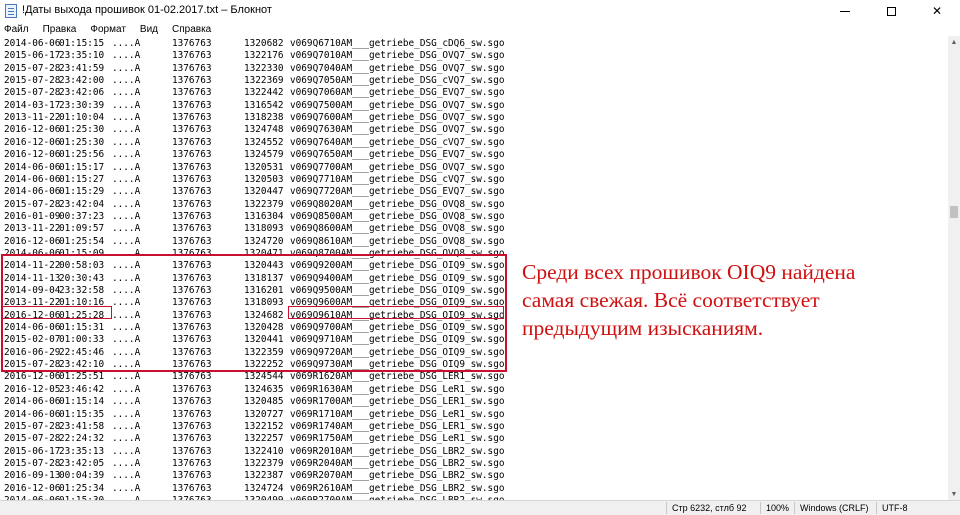  Describe the element at coordinates (643, 328) in the screenshot. I see `annotation-line: предыдущим изысканиям.` at that location.